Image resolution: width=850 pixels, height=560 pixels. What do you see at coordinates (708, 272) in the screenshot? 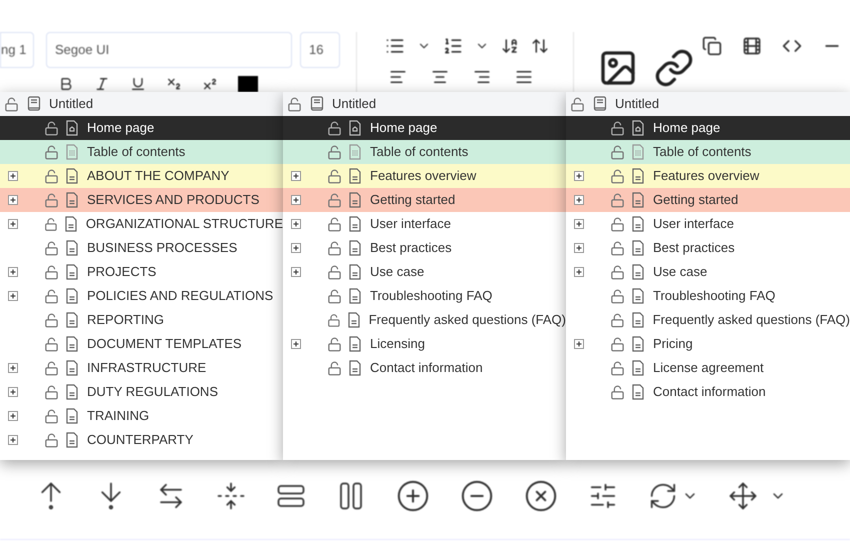
I see `tree-item: Use case` at bounding box center [708, 272].